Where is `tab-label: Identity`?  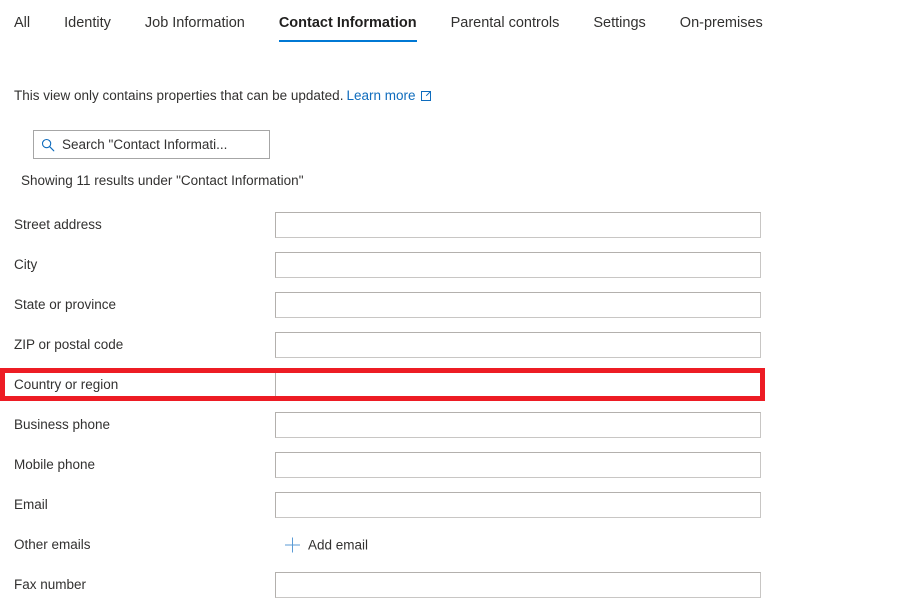 tab-label: Identity is located at coordinates (87, 23).